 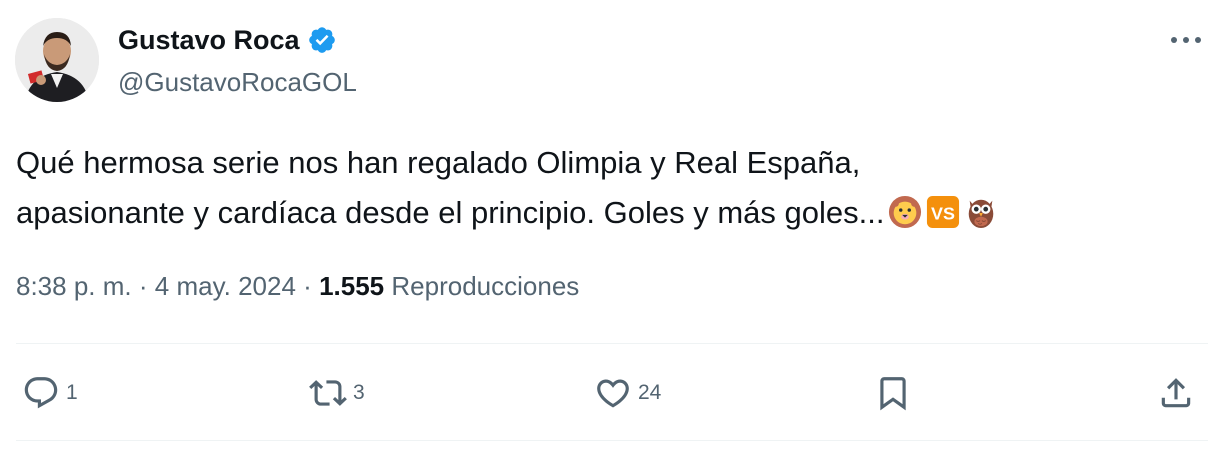 What do you see at coordinates (905, 211) in the screenshot?
I see `lion-face-icon` at bounding box center [905, 211].